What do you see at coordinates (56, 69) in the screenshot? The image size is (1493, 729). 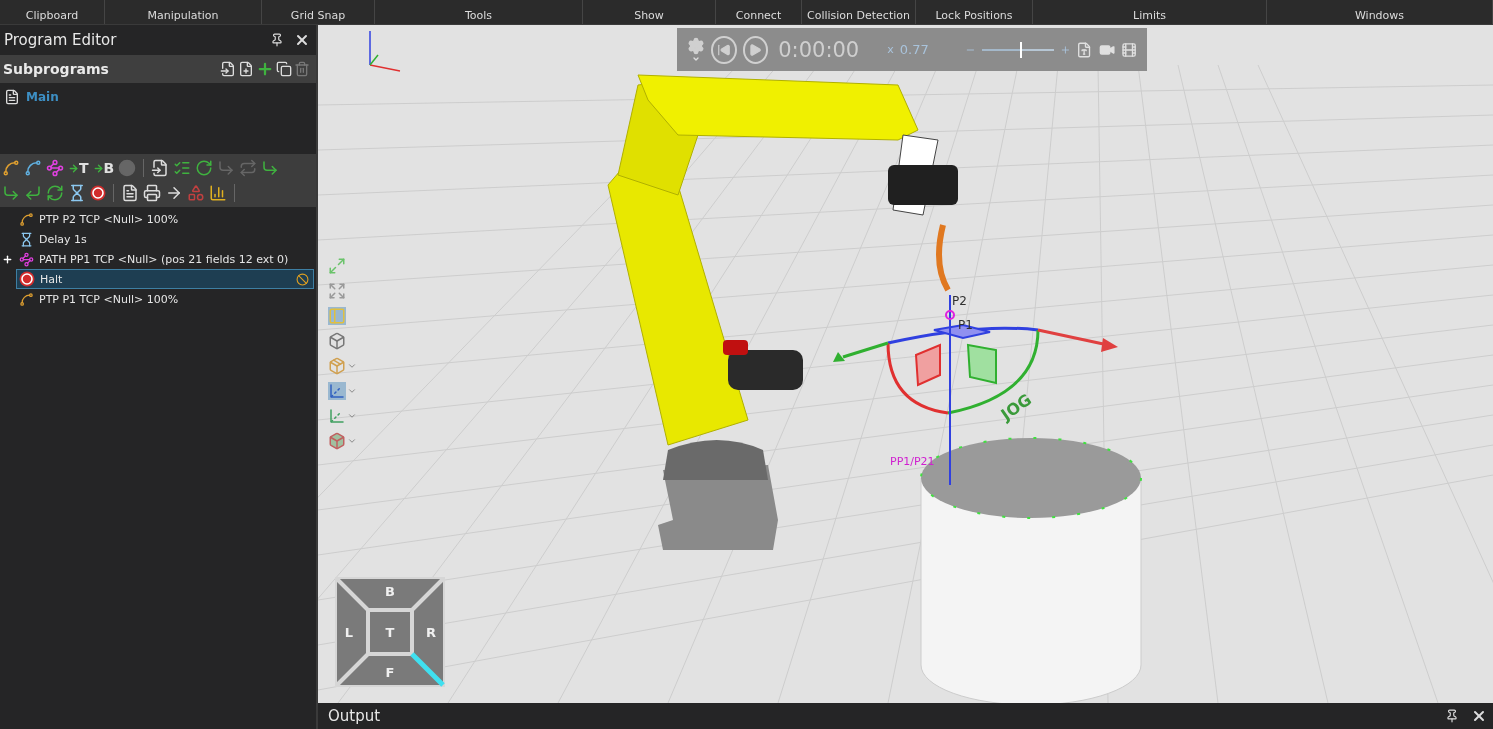 I see `section-title: Subprograms` at bounding box center [56, 69].